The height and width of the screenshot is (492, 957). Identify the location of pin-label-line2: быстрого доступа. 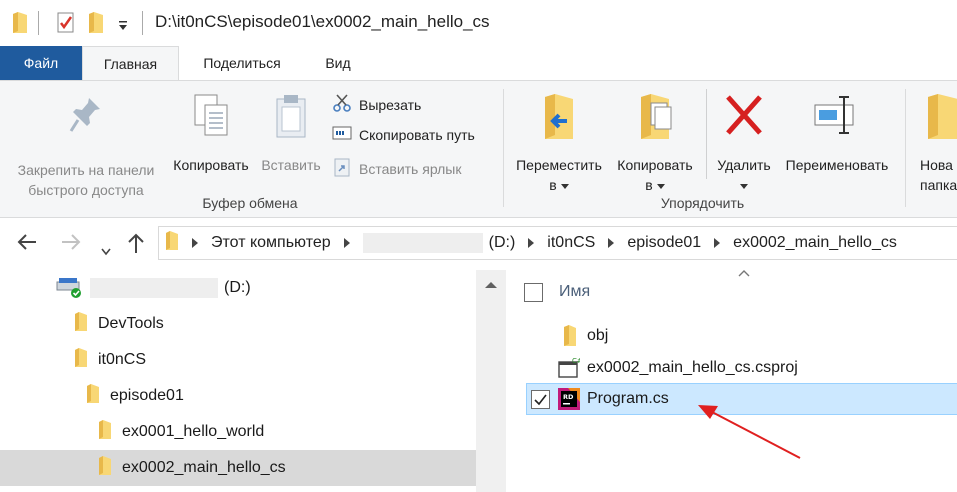
(86, 190).